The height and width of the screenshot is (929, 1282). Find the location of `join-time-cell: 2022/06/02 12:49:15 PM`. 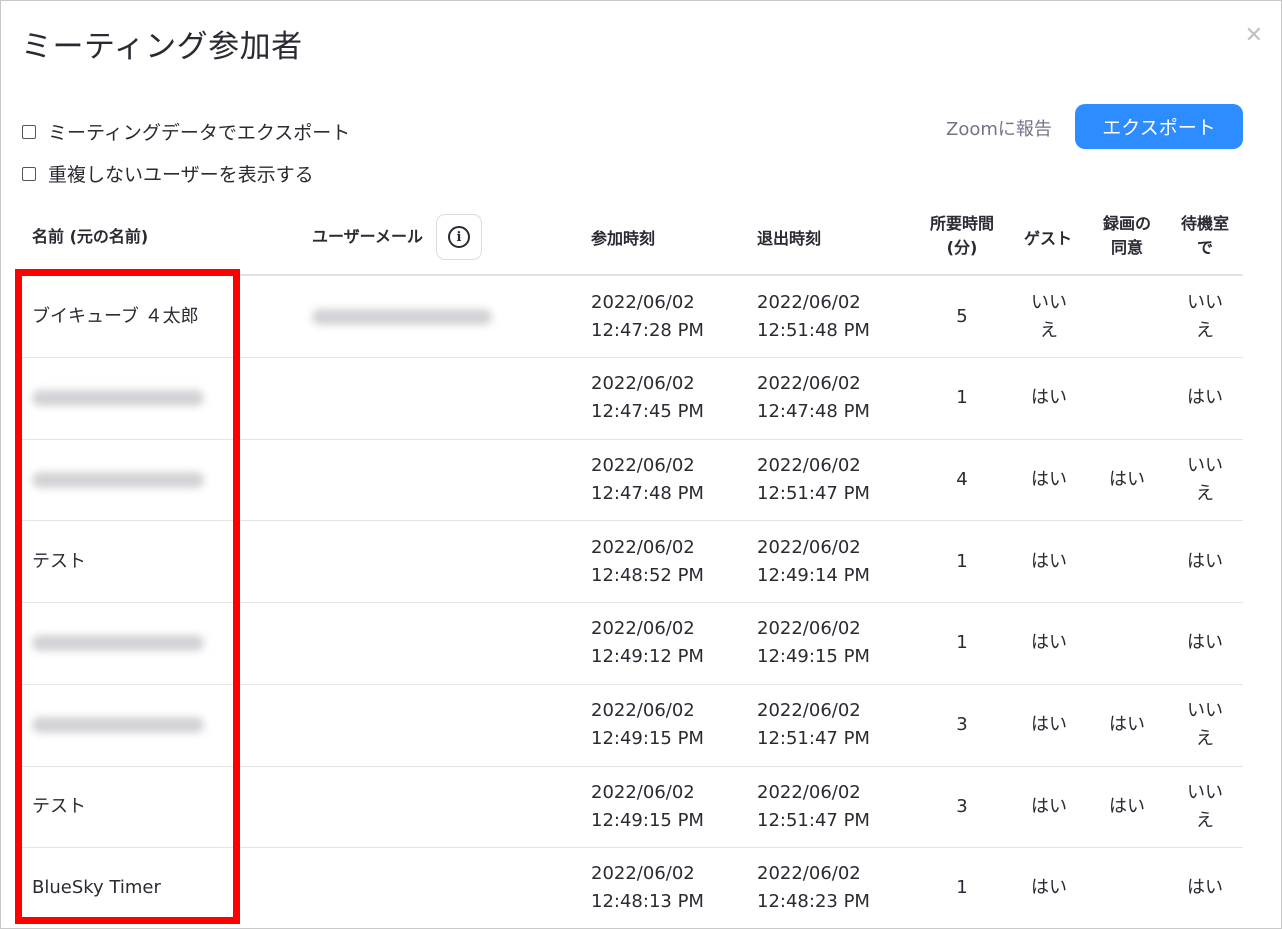

join-time-cell: 2022/06/02 12:49:15 PM is located at coordinates (666, 725).